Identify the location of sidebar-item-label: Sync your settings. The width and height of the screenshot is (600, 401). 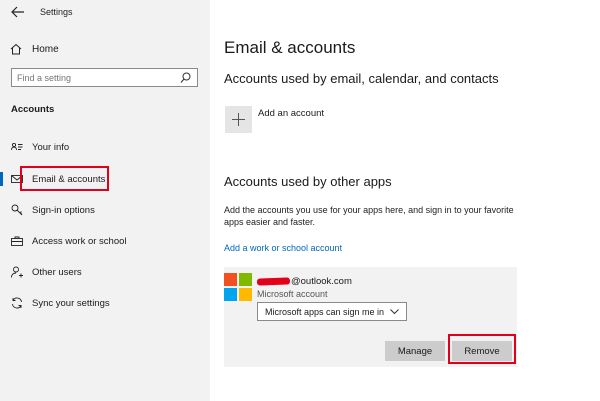
(71, 303).